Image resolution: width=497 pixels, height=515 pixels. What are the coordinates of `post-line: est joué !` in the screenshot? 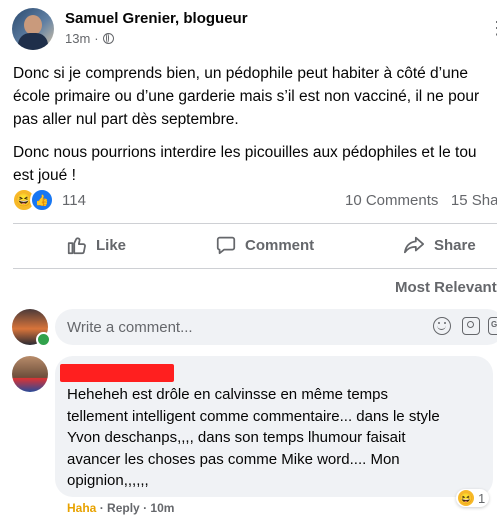 It's located at (44, 175).